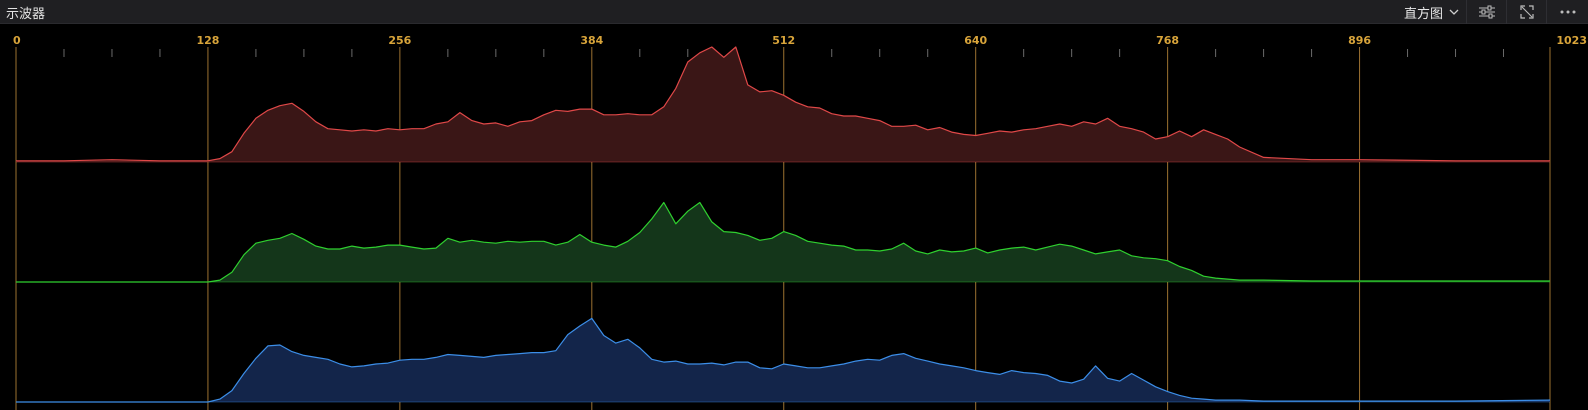  I want to click on x-tick-label: 128, so click(207, 40).